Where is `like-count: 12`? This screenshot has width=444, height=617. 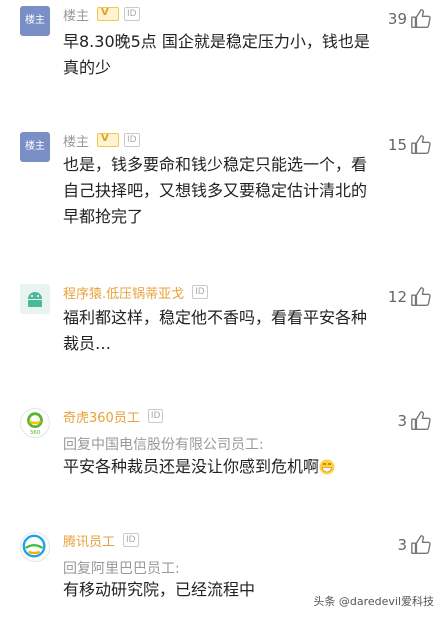
like-count: 12 is located at coordinates (397, 297).